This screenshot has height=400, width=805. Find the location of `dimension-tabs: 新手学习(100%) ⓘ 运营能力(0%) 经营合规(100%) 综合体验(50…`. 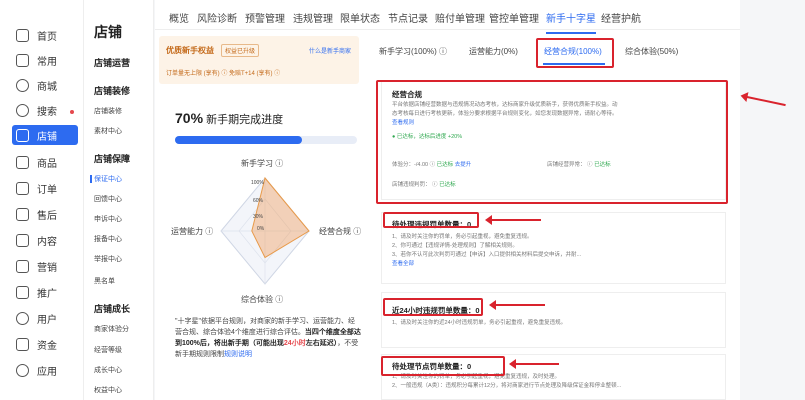

dimension-tabs: 新手学习(100%) ⓘ 运营能力(0%) 经营合规(100%) 综合体验(50… is located at coordinates (553, 52).